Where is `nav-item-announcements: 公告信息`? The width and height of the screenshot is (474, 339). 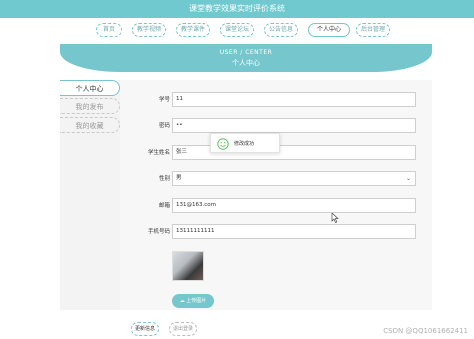
nav-item-announcements: 公告信息 is located at coordinates (281, 30).